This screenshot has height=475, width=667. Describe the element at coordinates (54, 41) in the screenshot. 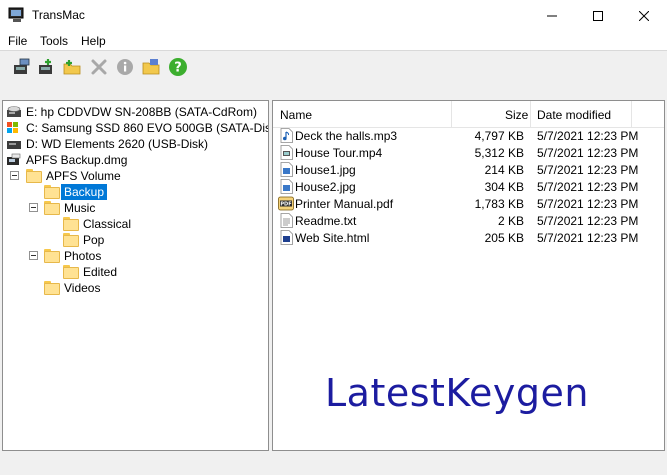

I see `menu-tools: Tools` at that location.